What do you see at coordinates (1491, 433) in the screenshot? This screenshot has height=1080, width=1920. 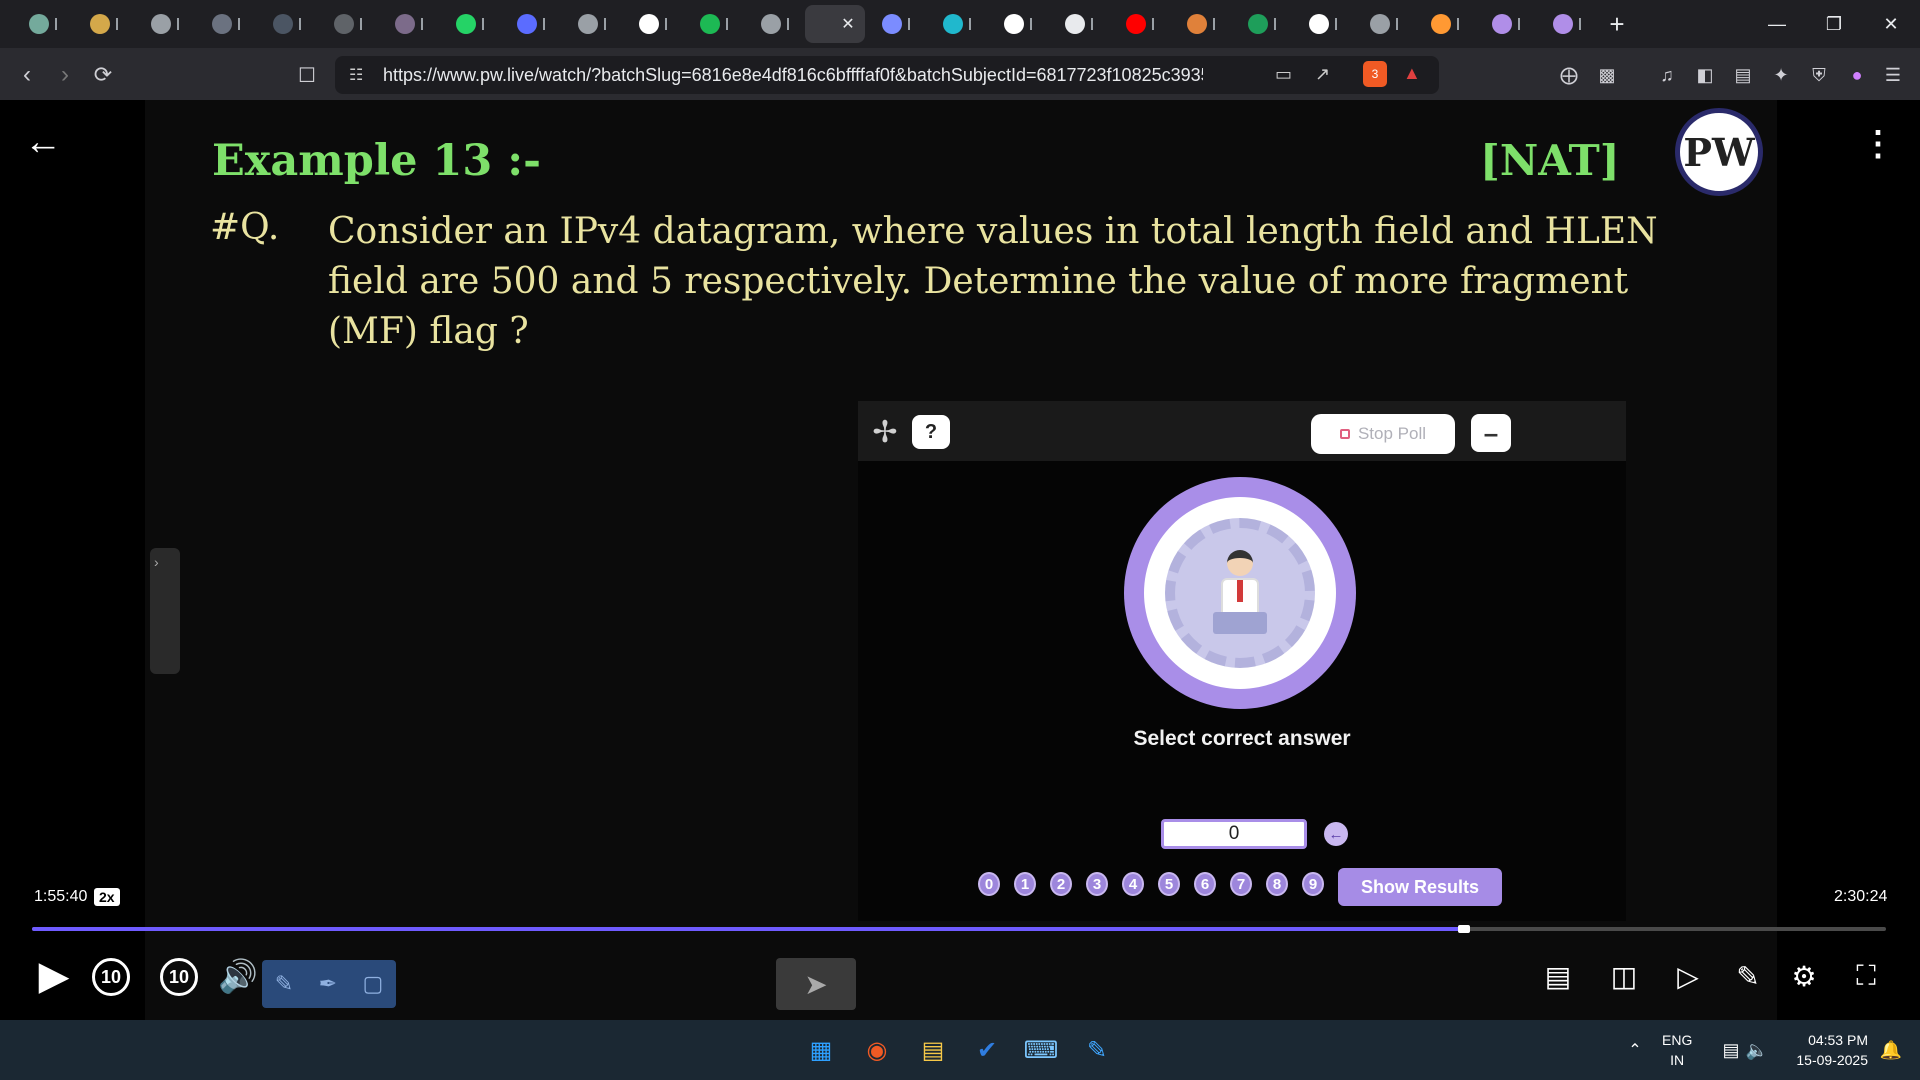 I see `minimize-poll-button: –` at bounding box center [1491, 433].